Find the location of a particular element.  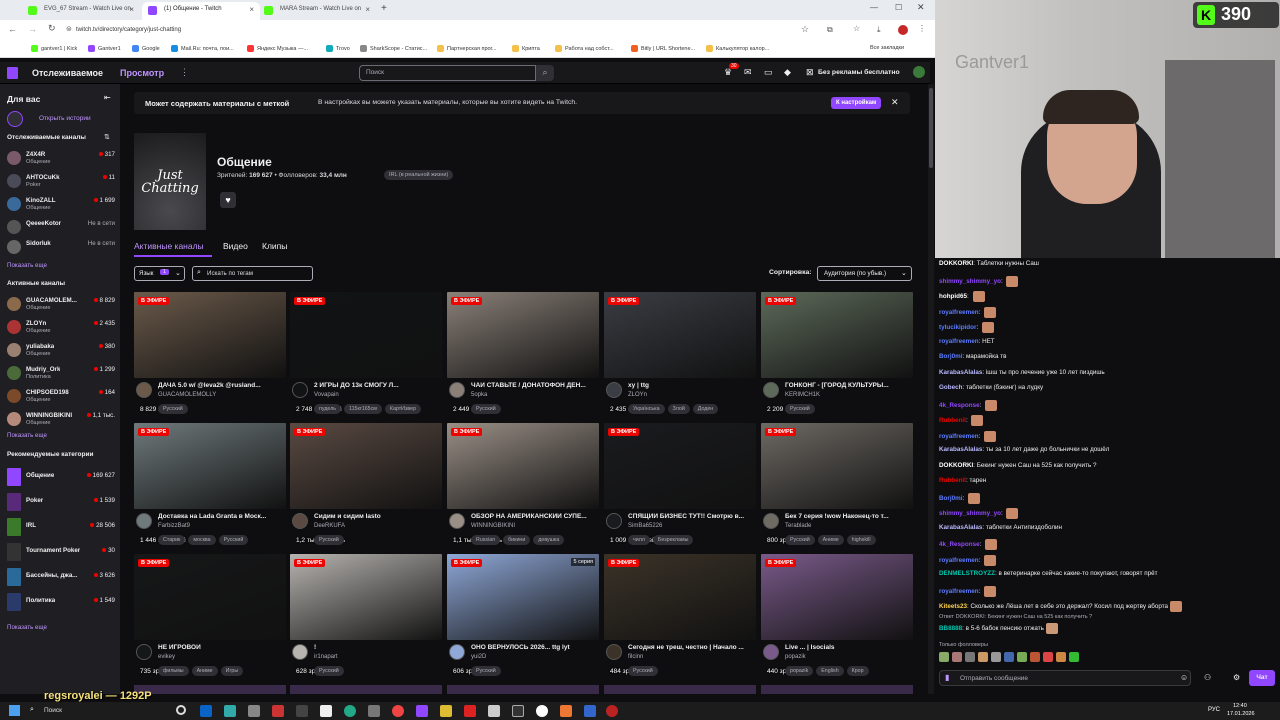

whispers-icon: ▭ is located at coordinates (768, 72).